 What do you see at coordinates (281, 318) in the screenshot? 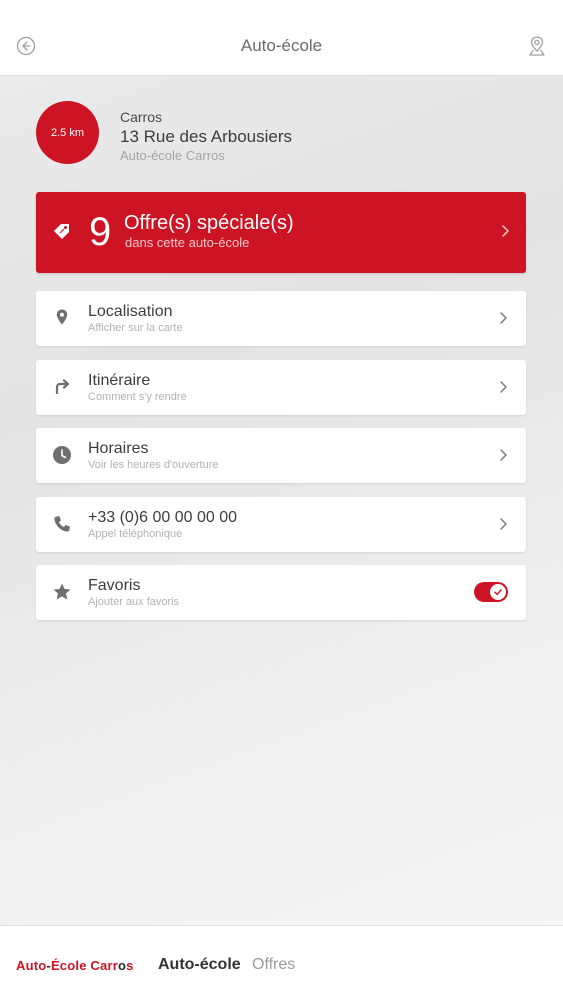
I see `location-row: Localisation Afficher sur la carte` at bounding box center [281, 318].